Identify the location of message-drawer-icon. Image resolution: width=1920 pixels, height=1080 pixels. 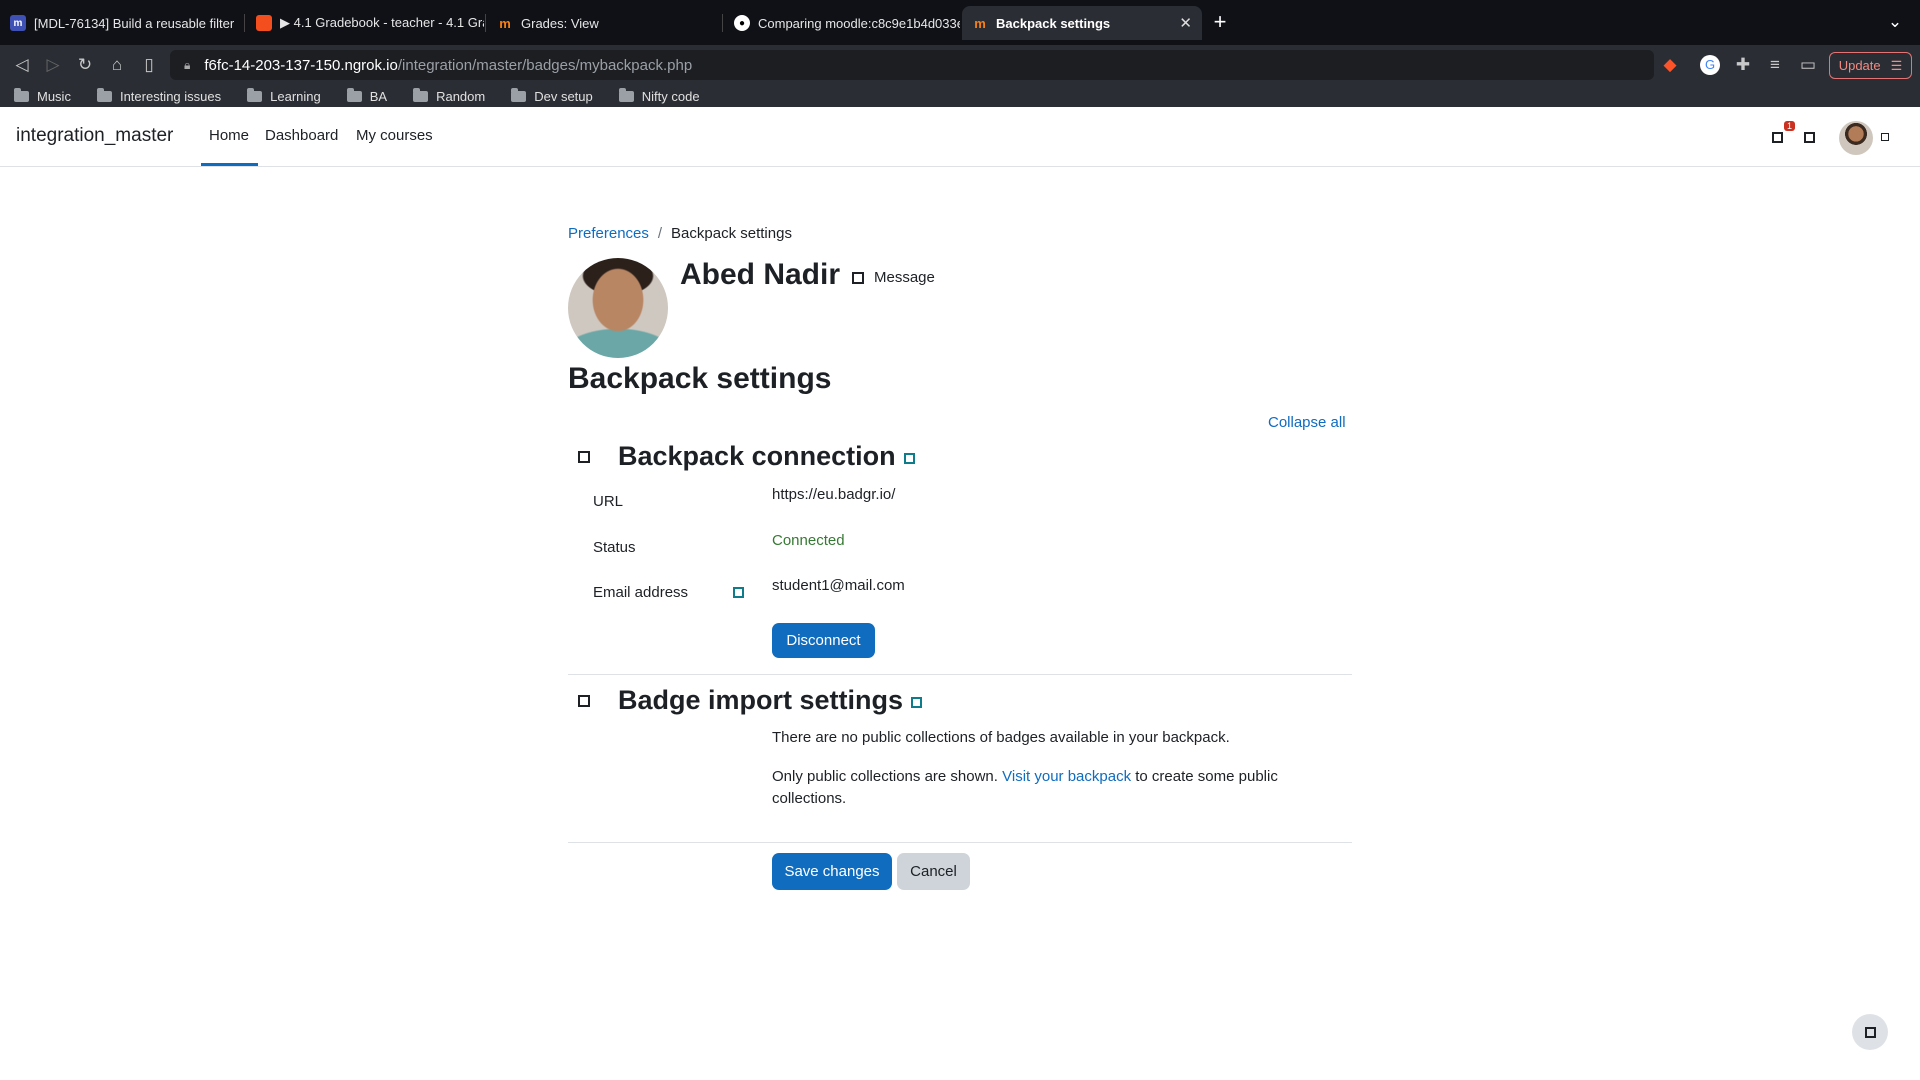
(1809, 137).